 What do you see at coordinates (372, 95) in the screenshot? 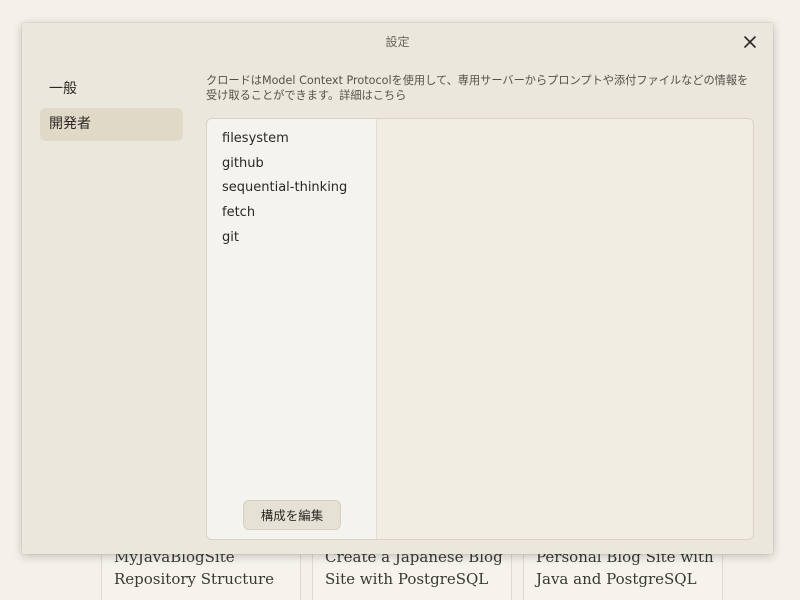
I see `learn-more-link: 詳細はこちら` at bounding box center [372, 95].